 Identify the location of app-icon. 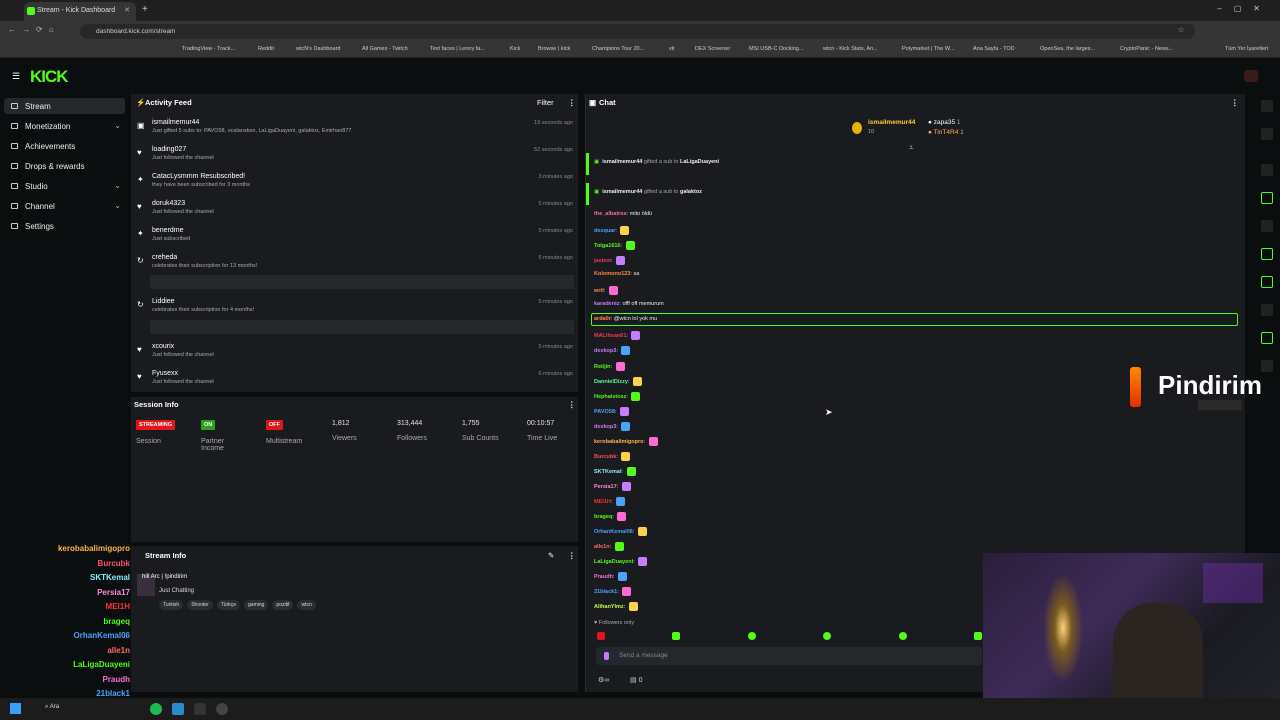
(200, 709).